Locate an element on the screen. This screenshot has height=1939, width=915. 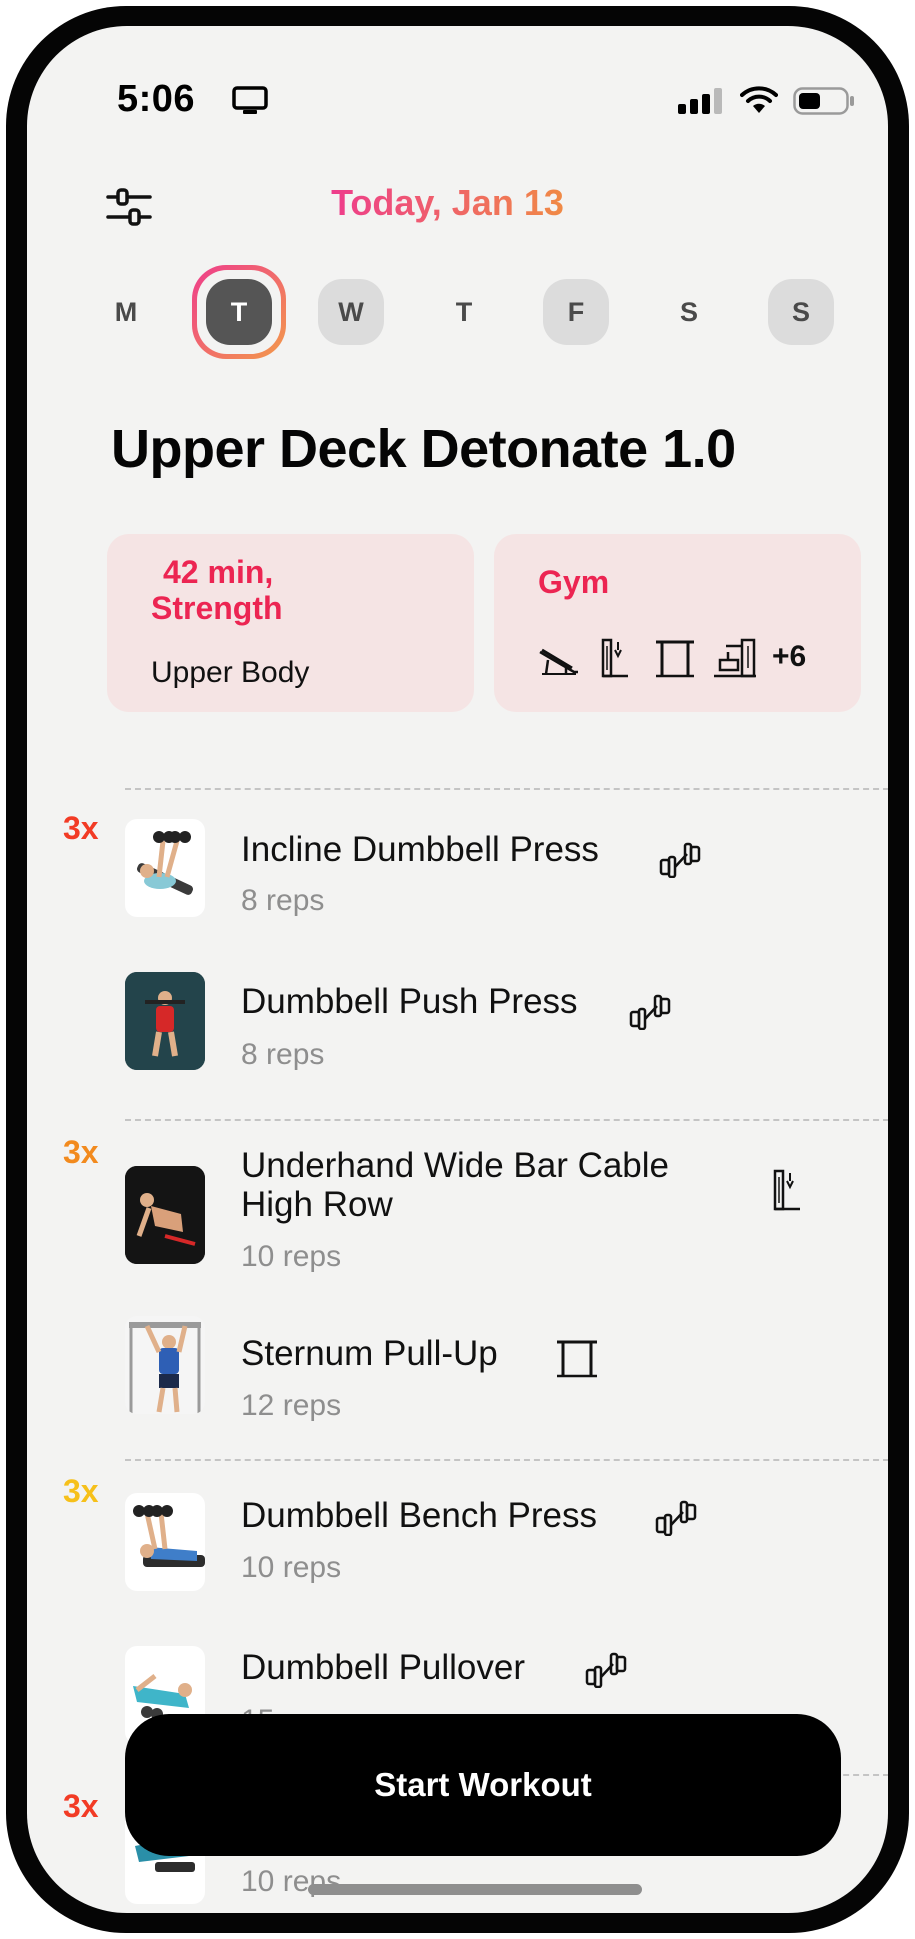
exercise-name: Sternum Pull-Up is located at coordinates (369, 1354).